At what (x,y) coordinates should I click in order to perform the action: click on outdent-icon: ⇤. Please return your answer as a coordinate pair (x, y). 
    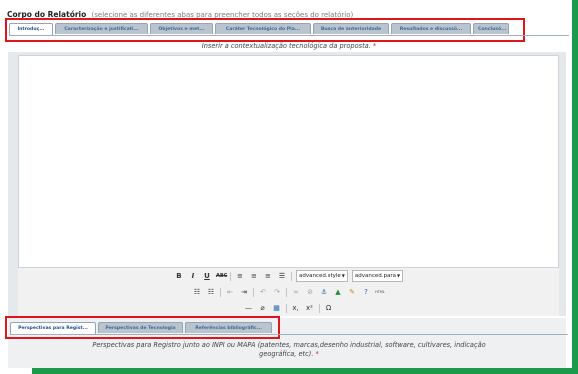
    Looking at the image, I should click on (230, 292).